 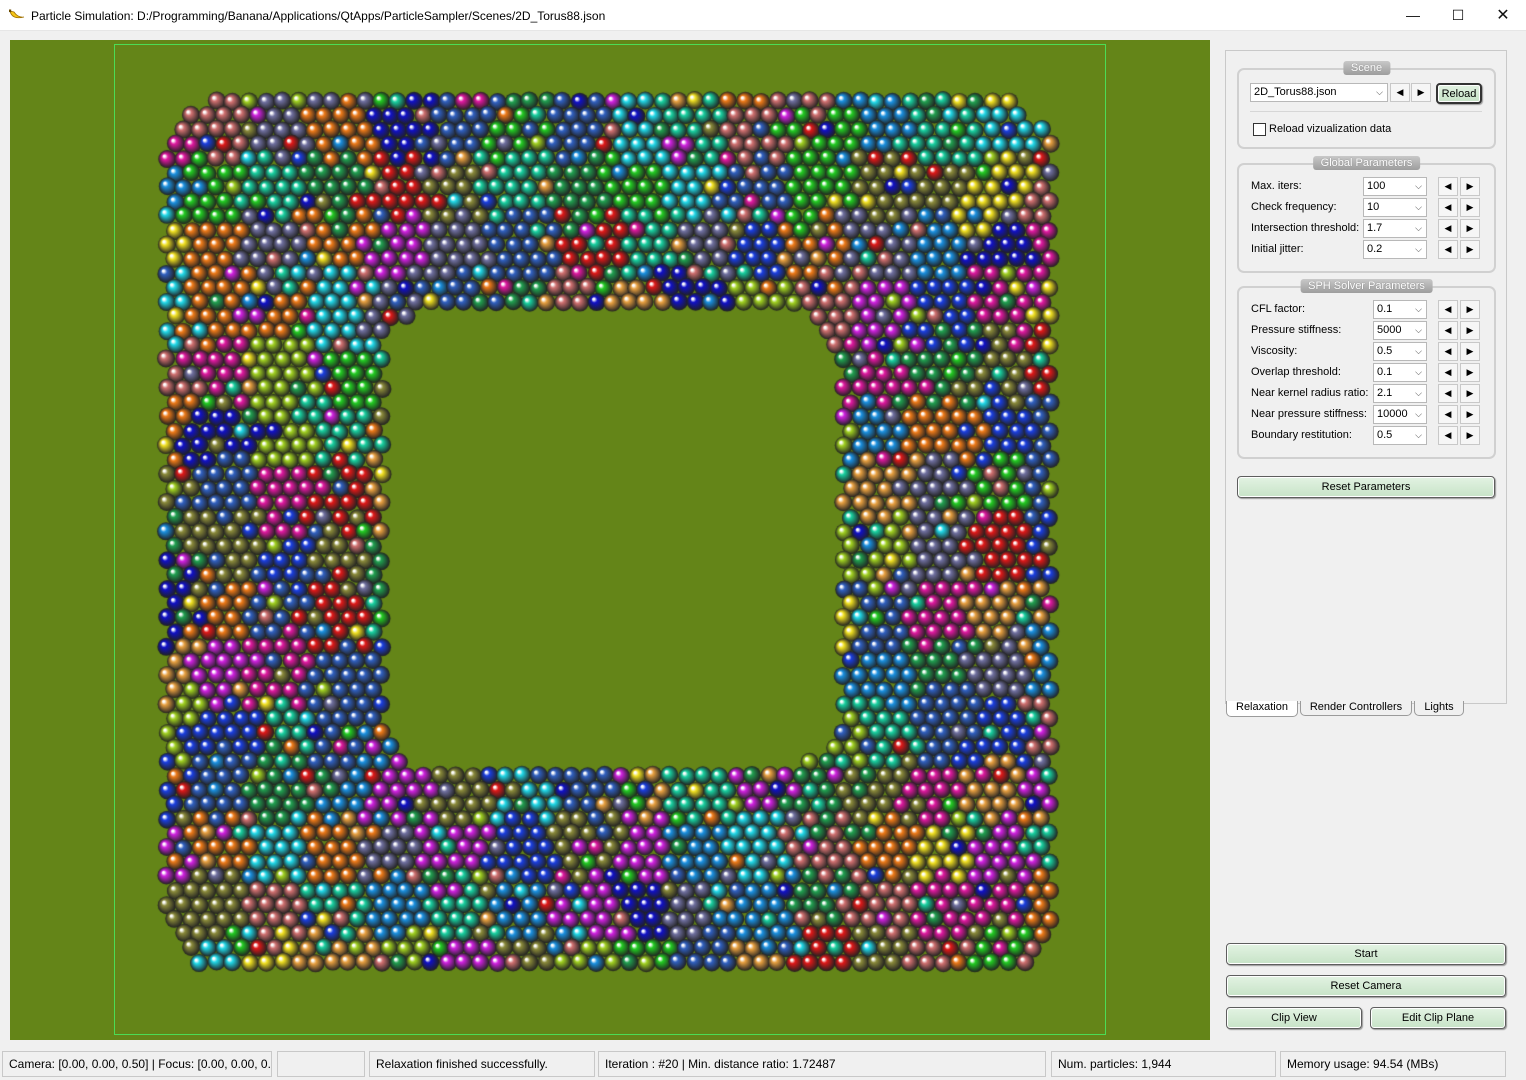 What do you see at coordinates (1366, 954) in the screenshot?
I see `start-button: Start` at bounding box center [1366, 954].